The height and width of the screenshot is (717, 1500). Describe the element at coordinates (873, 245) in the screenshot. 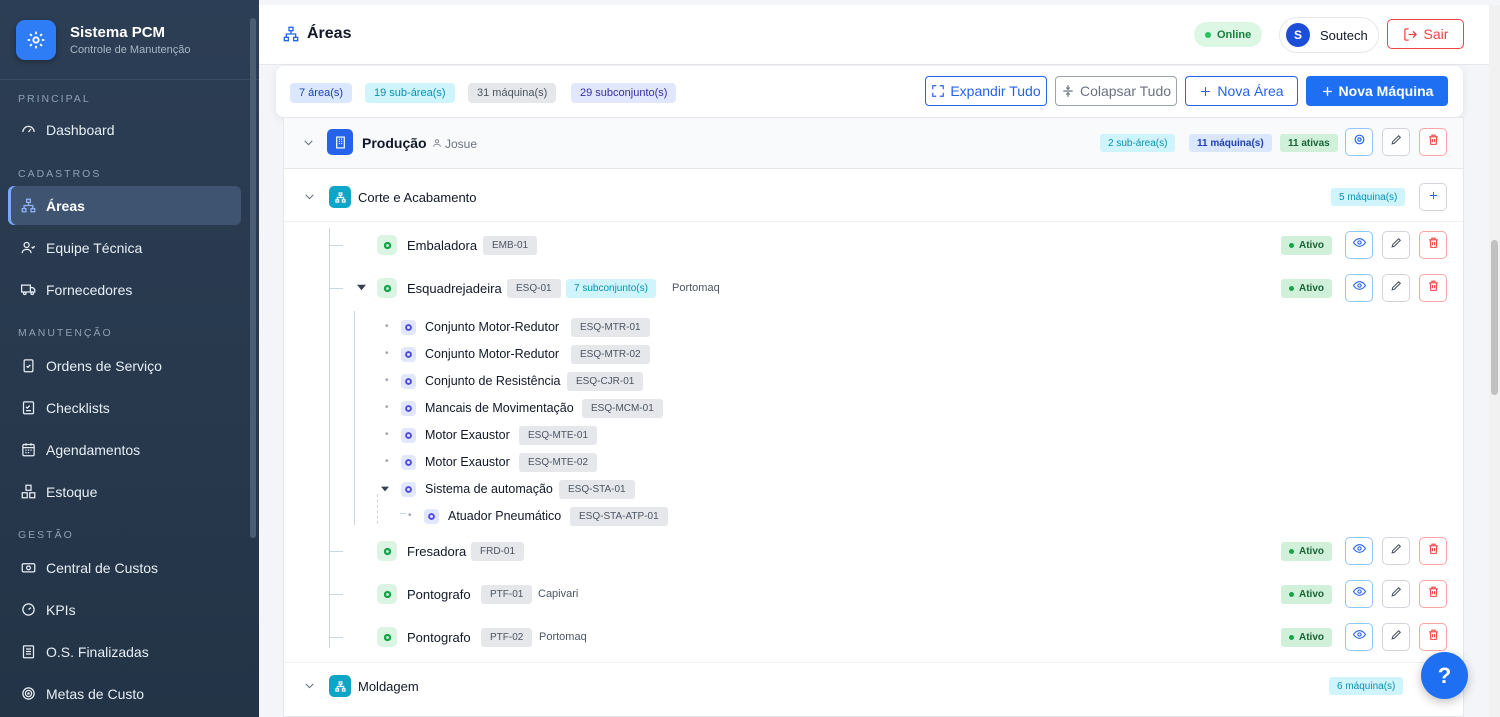

I see `machine-row: Embaladora EMB-01 Ativo` at that location.